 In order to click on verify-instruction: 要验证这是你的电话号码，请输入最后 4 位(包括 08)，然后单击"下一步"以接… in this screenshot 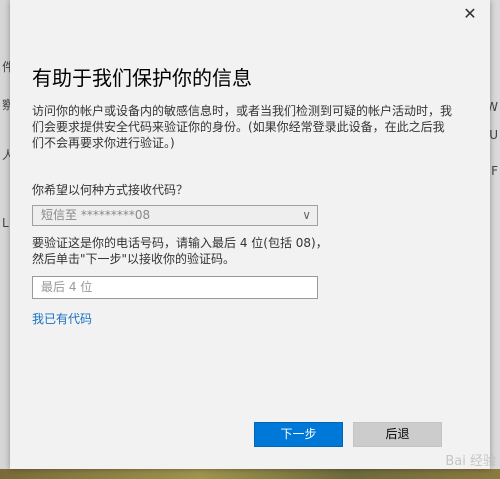, I will do `click(180, 251)`.